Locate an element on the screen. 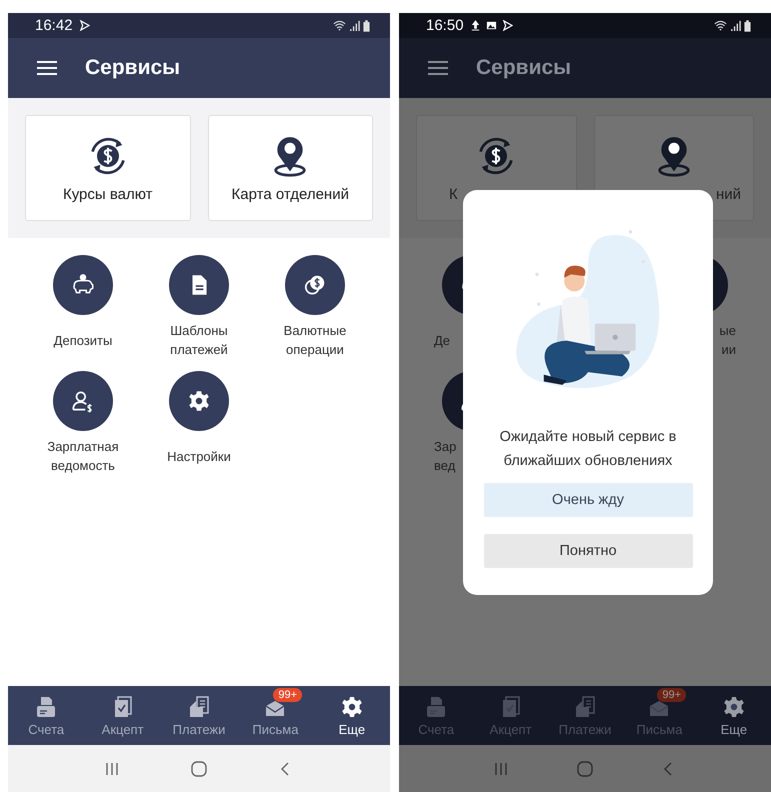  service-label: Валютные операции is located at coordinates (315, 340).